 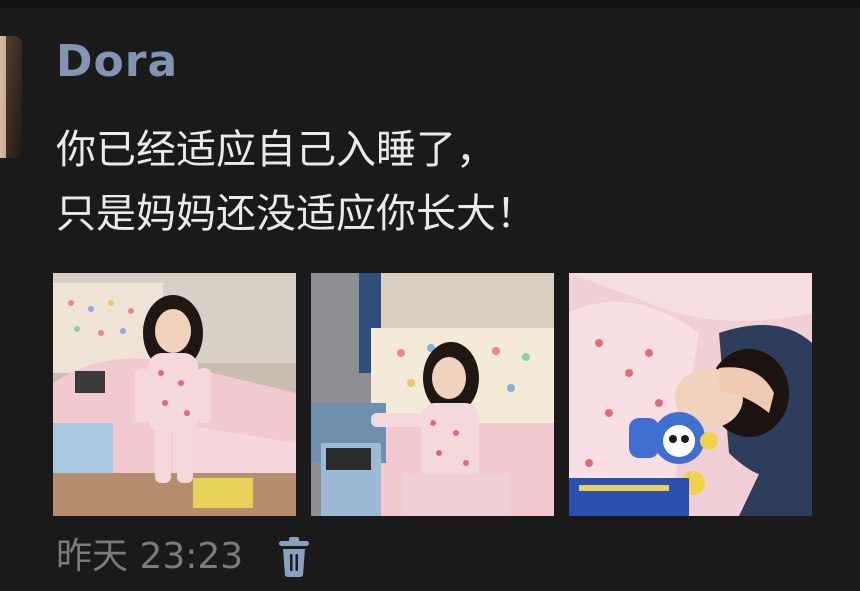 I want to click on photo-girl-sitting-icon, so click(x=432, y=394).